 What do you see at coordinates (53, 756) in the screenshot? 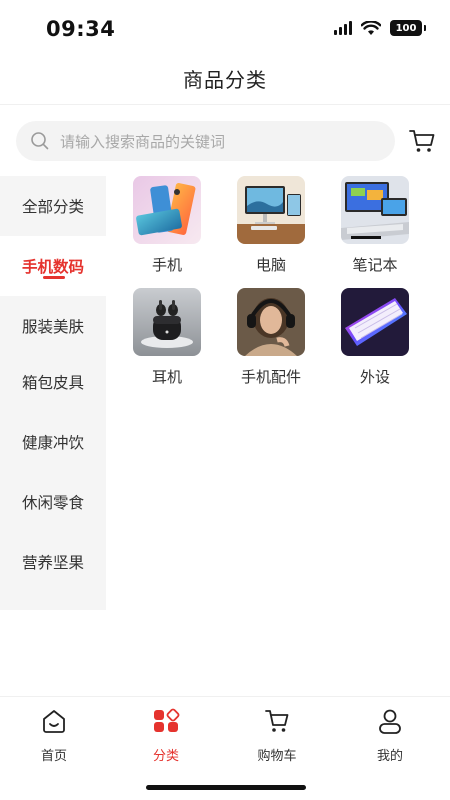
I see `tab-label: 首页` at bounding box center [53, 756].